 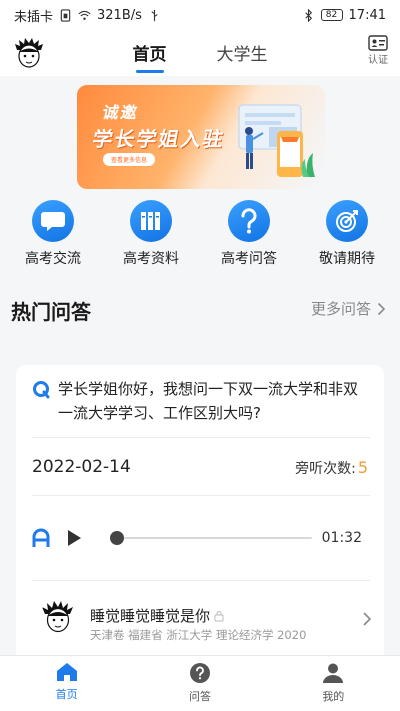 I want to click on progress-knob, so click(x=117, y=538).